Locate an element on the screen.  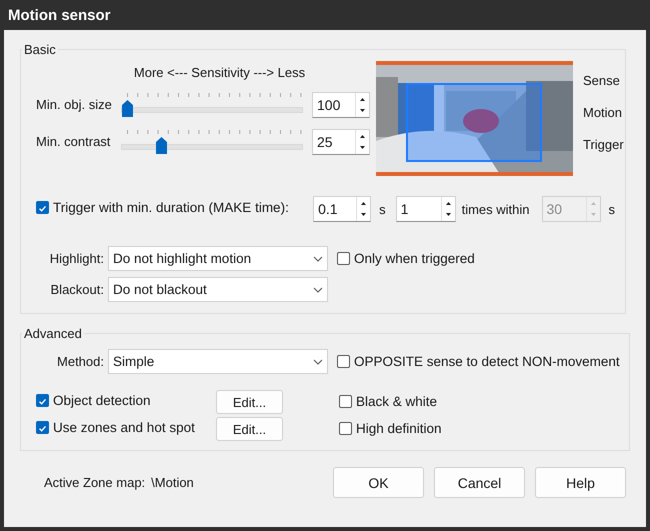
checkbox-label: High definition is located at coordinates (399, 428).